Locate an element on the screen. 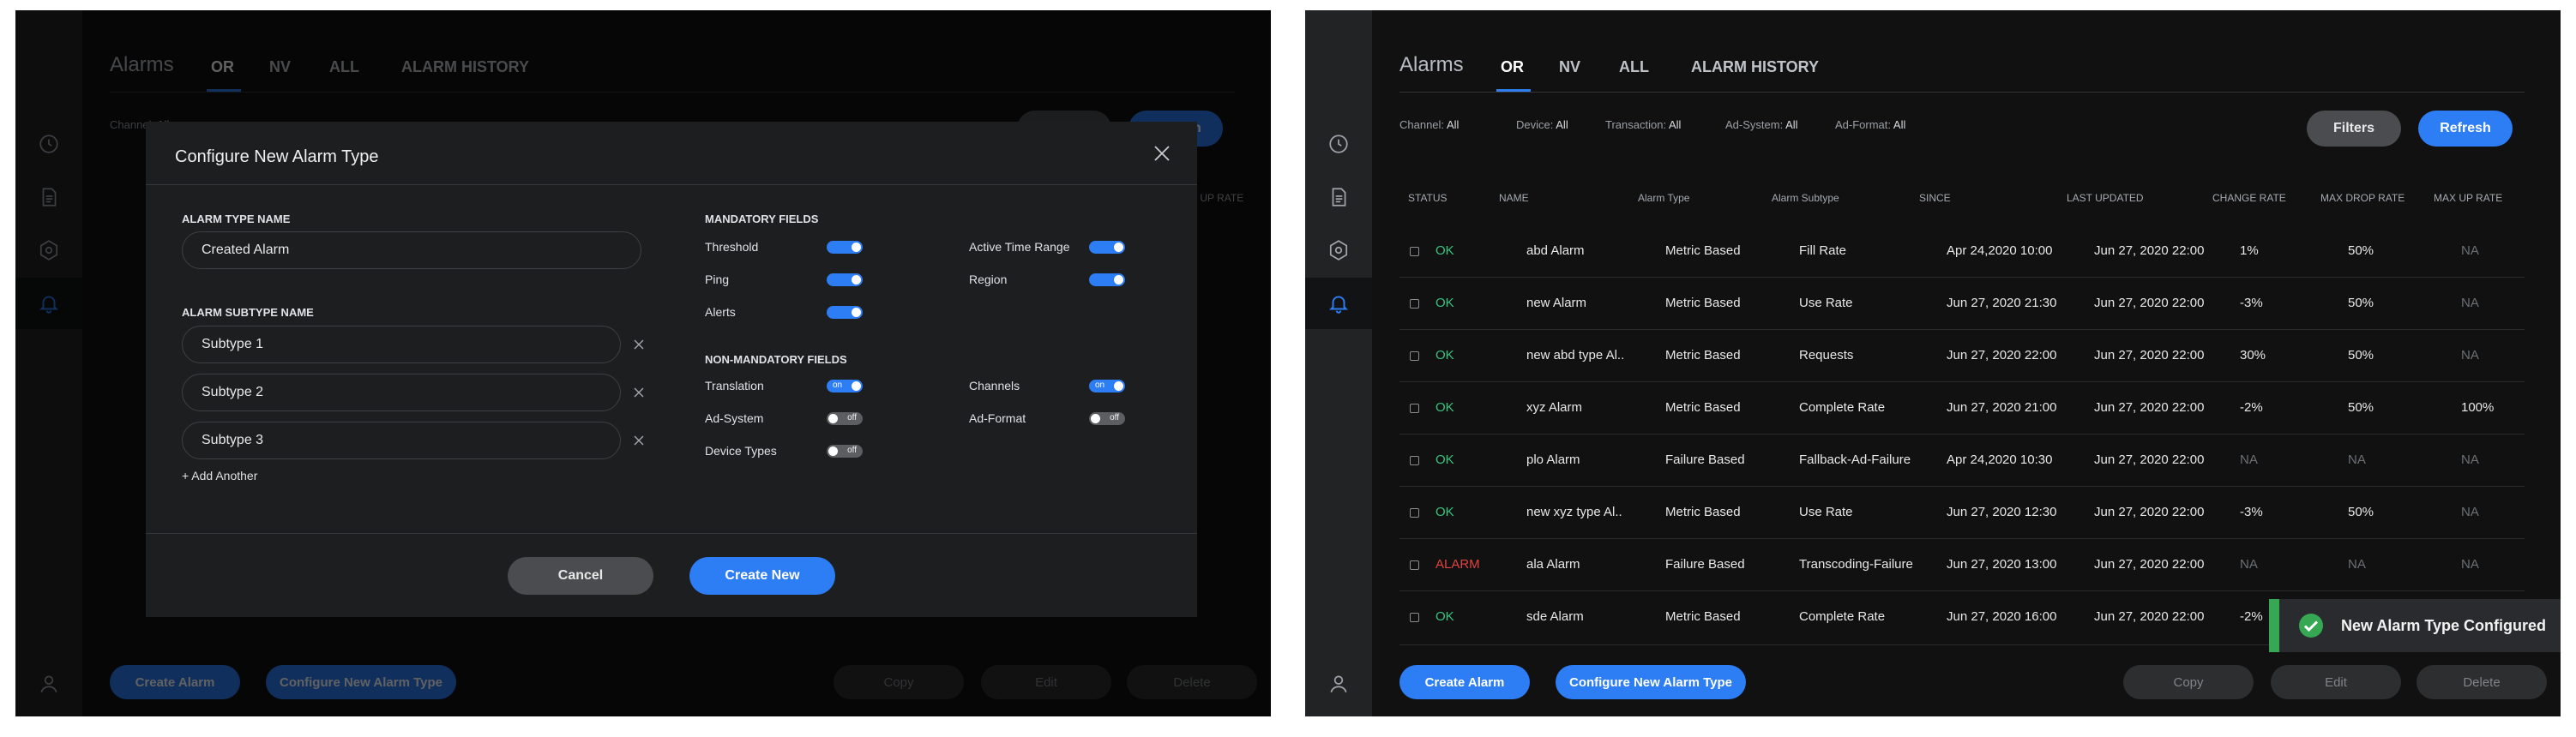 This screenshot has width=2576, height=737. close-icon is located at coordinates (1162, 153).